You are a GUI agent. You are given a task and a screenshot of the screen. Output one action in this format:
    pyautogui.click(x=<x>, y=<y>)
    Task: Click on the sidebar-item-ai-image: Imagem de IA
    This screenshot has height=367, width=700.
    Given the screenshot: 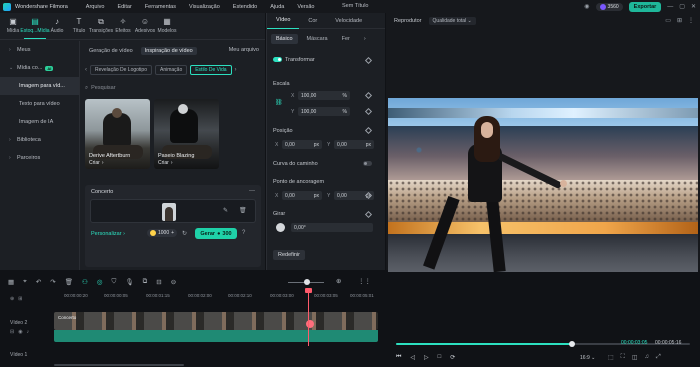 What is the action you would take?
    pyautogui.click(x=39, y=122)
    